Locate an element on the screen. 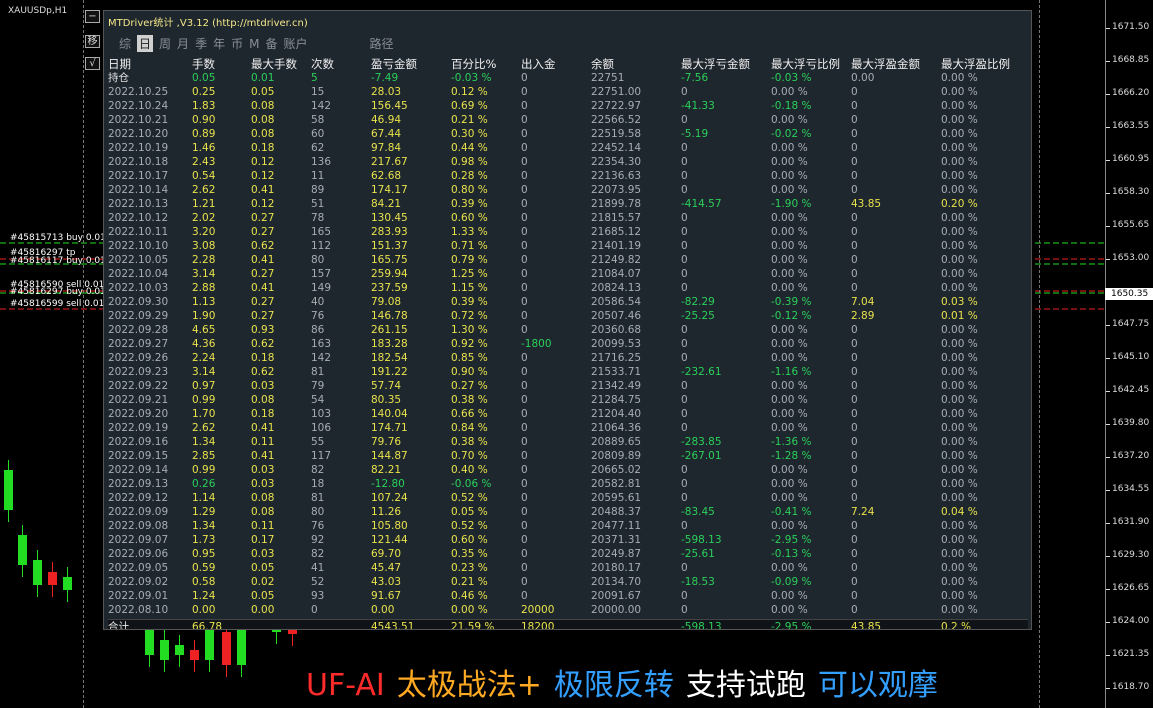 Image resolution: width=1153 pixels, height=708 pixels. table-cell: 2022.10.13 is located at coordinates (138, 204).